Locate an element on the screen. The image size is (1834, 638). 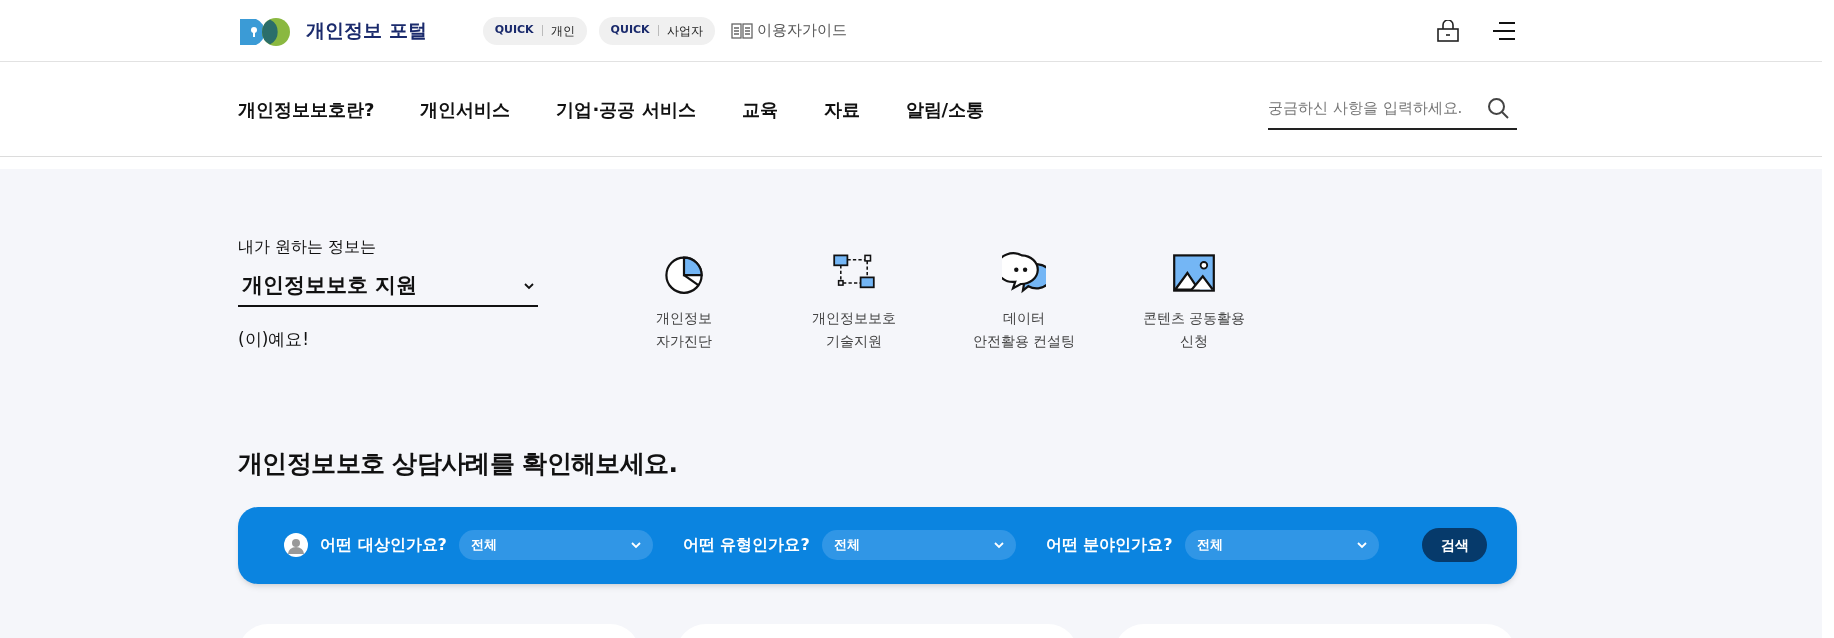
search-icon is located at coordinates (1498, 108).